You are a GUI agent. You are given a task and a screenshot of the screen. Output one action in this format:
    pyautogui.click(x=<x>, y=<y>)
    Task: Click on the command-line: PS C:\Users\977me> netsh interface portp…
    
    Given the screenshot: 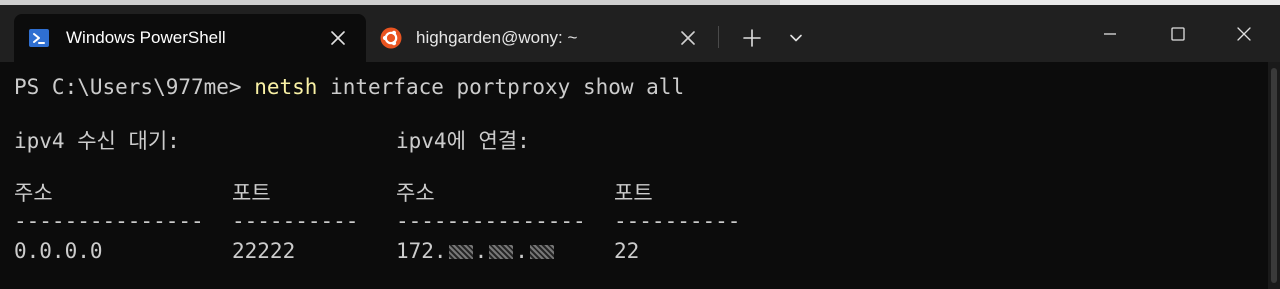 What is the action you would take?
    pyautogui.click(x=349, y=87)
    